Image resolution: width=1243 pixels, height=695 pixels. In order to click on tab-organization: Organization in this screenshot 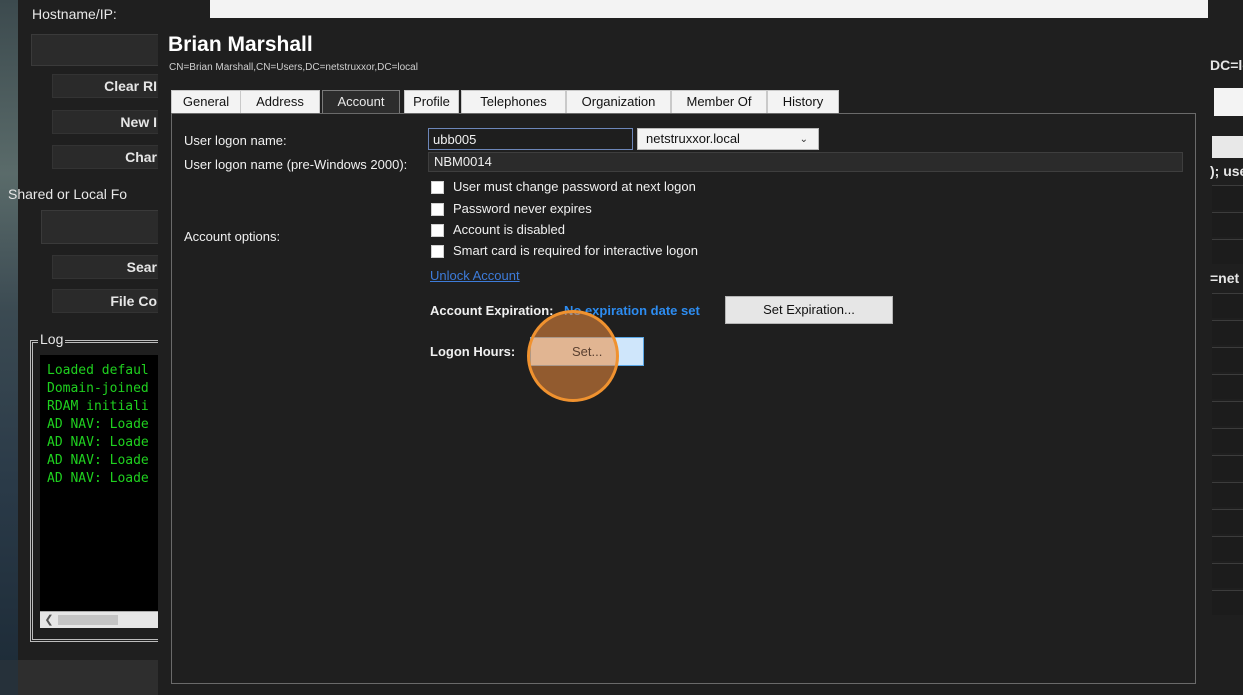, I will do `click(618, 102)`.